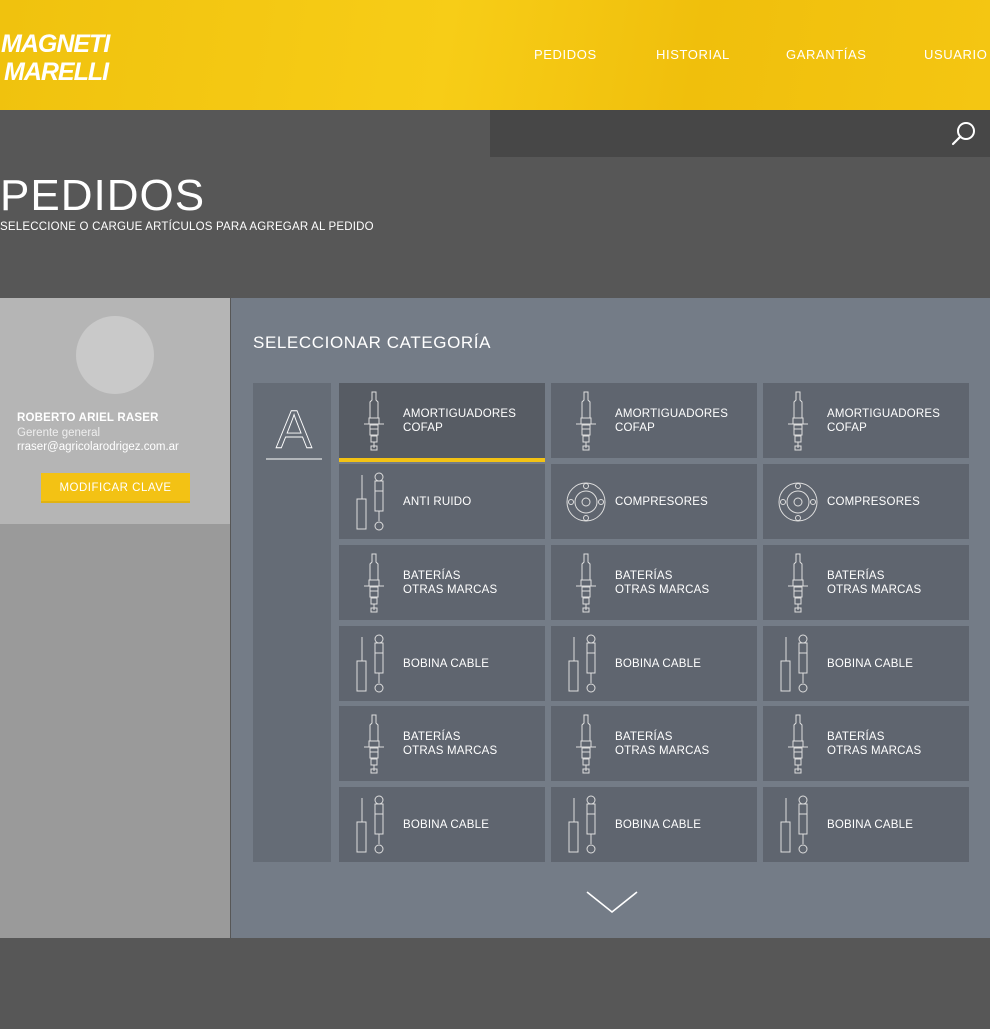 The width and height of the screenshot is (990, 1029). What do you see at coordinates (473, 501) in the screenshot?
I see `category-label: ANTI RUIDO` at bounding box center [473, 501].